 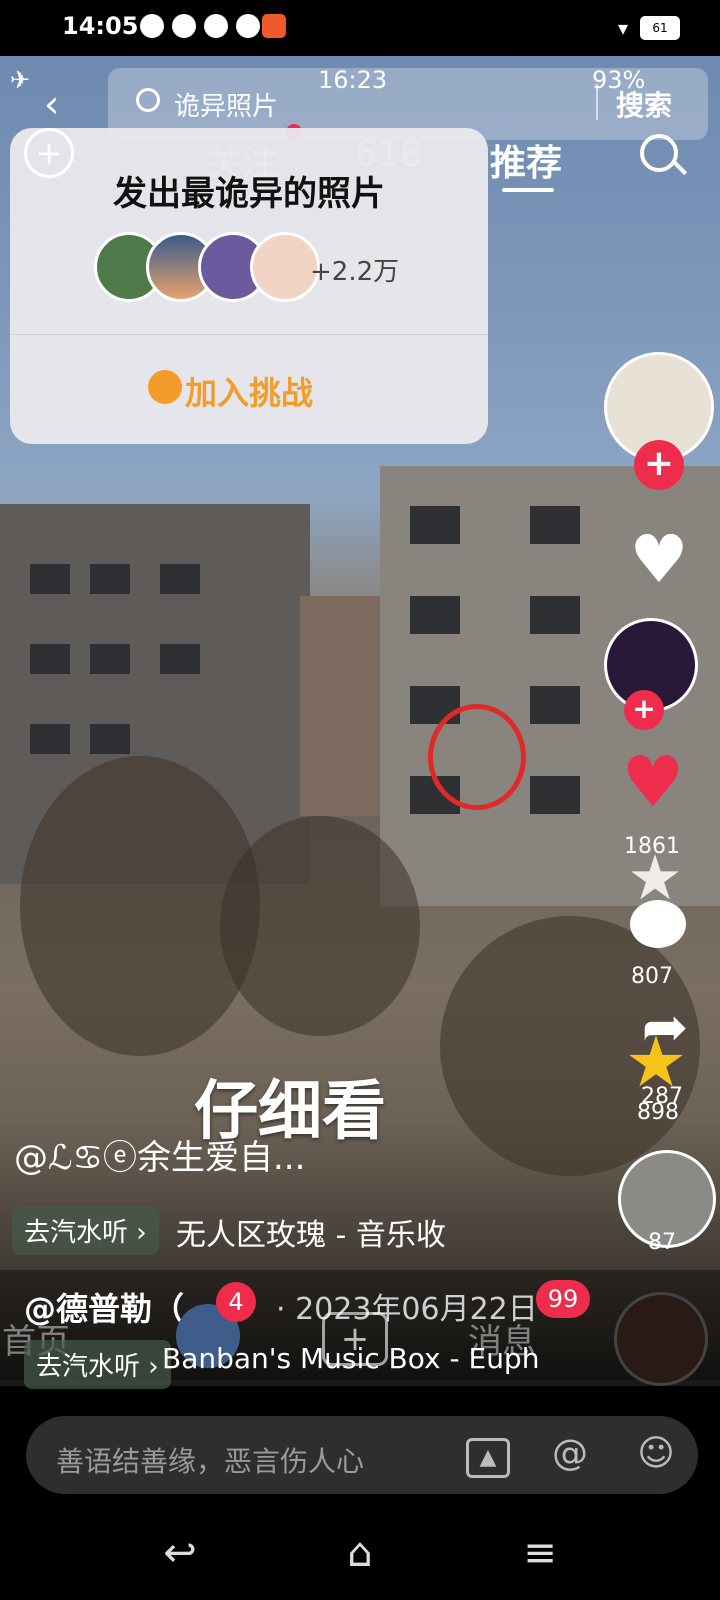 What do you see at coordinates (341, 1232) in the screenshot?
I see `music-title: 无人区玫瑰 - 音乐收` at bounding box center [341, 1232].